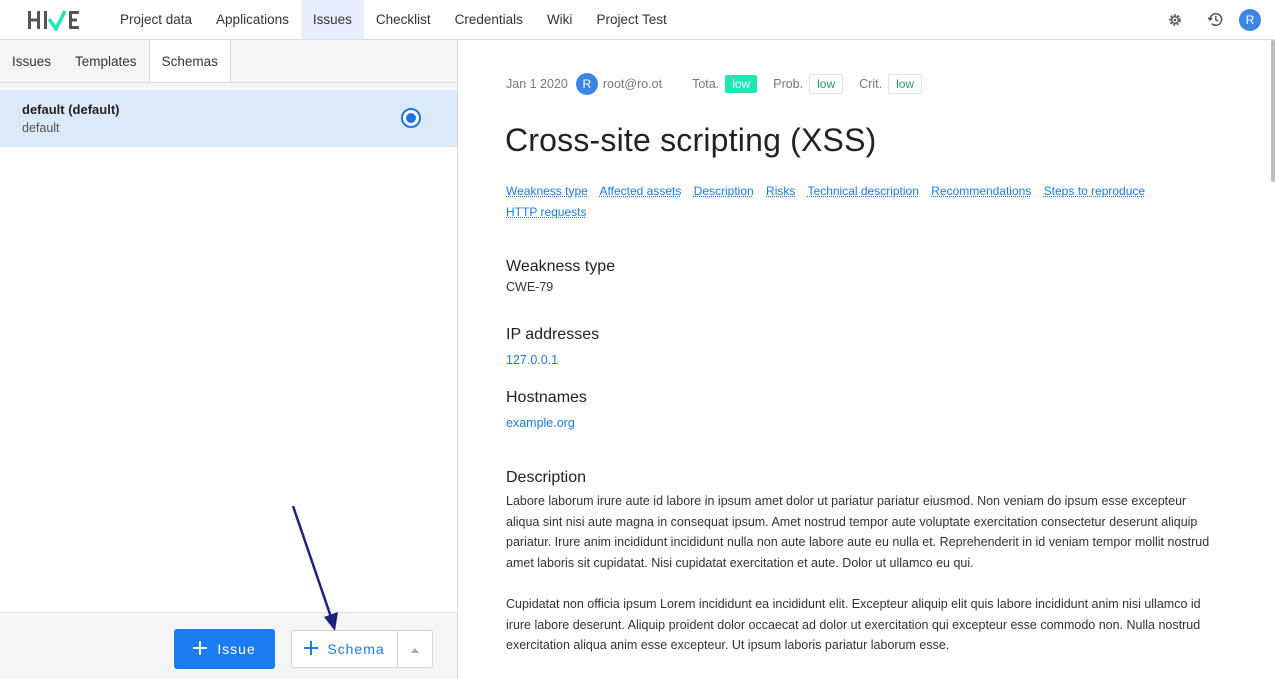 The width and height of the screenshot is (1275, 679). What do you see at coordinates (546, 409) in the screenshot?
I see `hostnames-section: Hostnames example.org` at bounding box center [546, 409].